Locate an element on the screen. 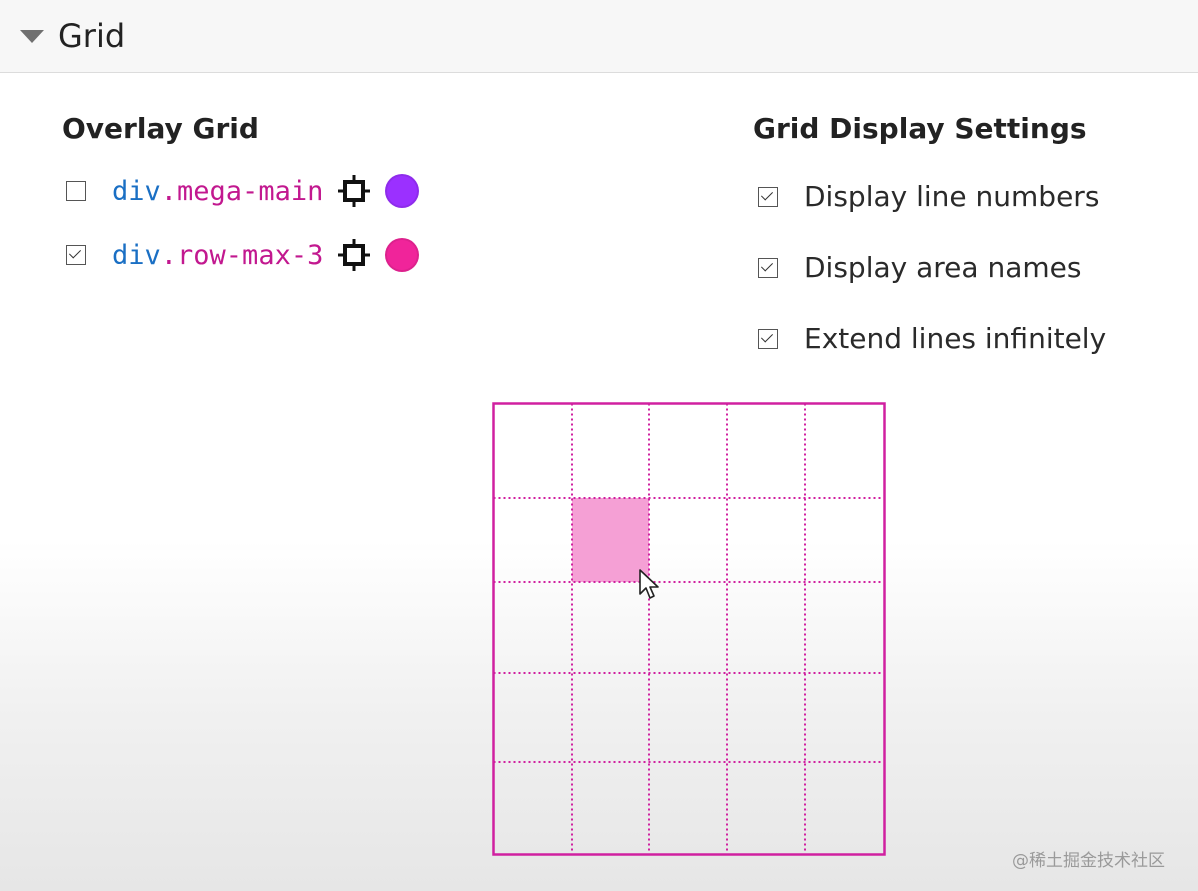 Image resolution: width=1198 pixels, height=891 pixels. overlay-item-mega-main: div.mega-main is located at coordinates (243, 191).